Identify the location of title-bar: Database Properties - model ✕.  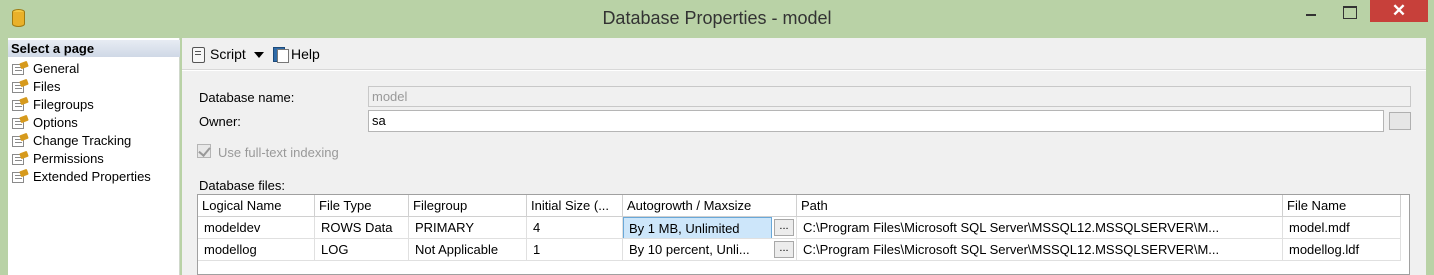
(717, 18).